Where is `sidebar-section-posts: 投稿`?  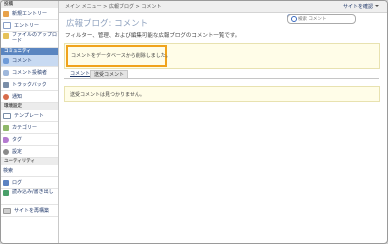 sidebar-section-posts: 投稿 is located at coordinates (29, 4).